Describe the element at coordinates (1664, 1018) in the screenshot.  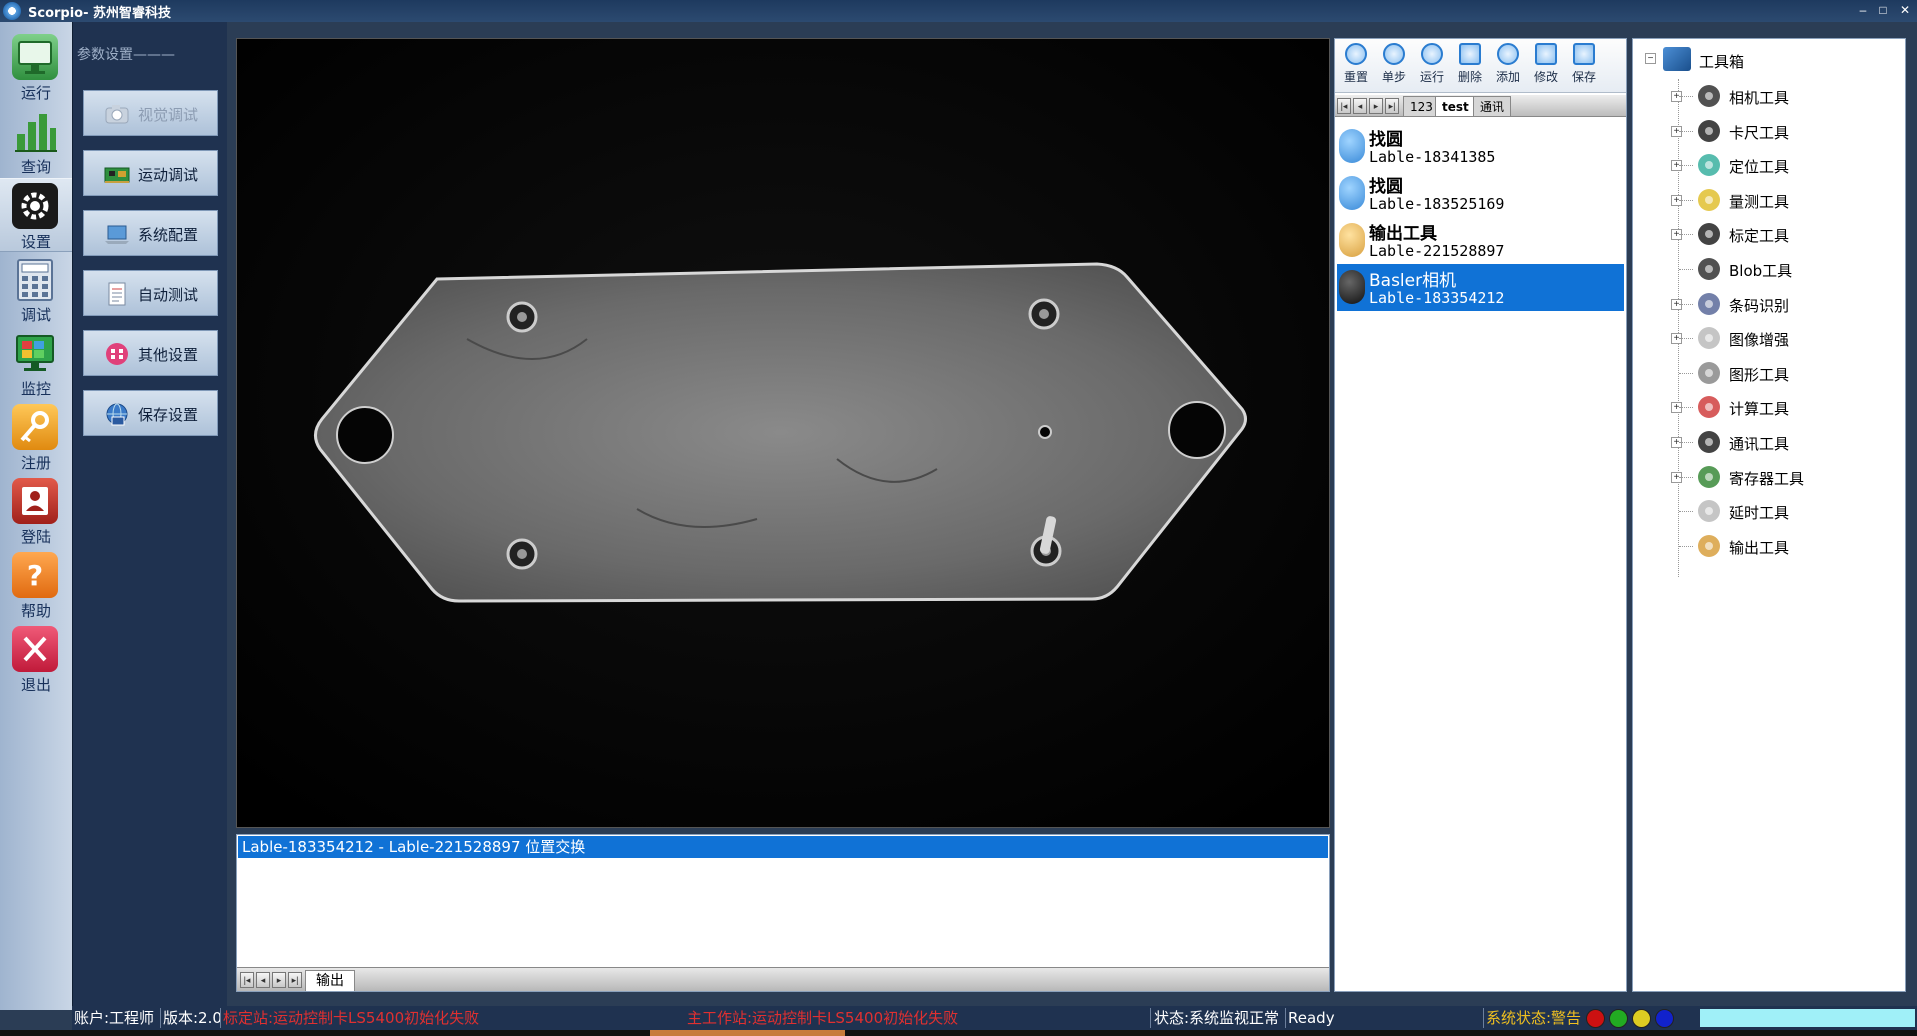
I see `blue-led-icon` at that location.